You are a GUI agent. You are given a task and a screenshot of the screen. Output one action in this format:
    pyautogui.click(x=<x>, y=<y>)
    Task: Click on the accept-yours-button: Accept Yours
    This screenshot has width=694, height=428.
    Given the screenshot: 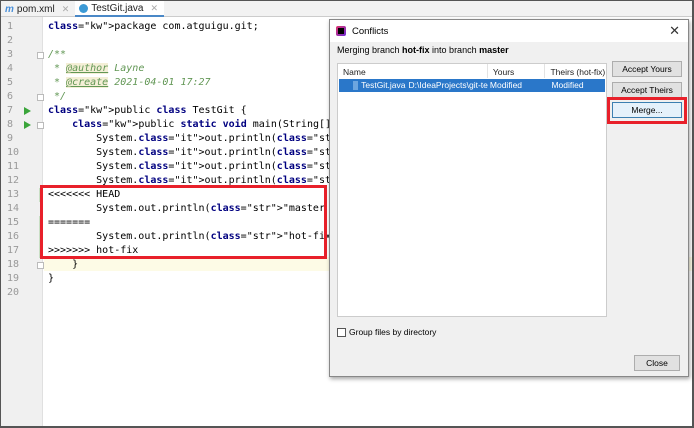 What is the action you would take?
    pyautogui.click(x=647, y=69)
    